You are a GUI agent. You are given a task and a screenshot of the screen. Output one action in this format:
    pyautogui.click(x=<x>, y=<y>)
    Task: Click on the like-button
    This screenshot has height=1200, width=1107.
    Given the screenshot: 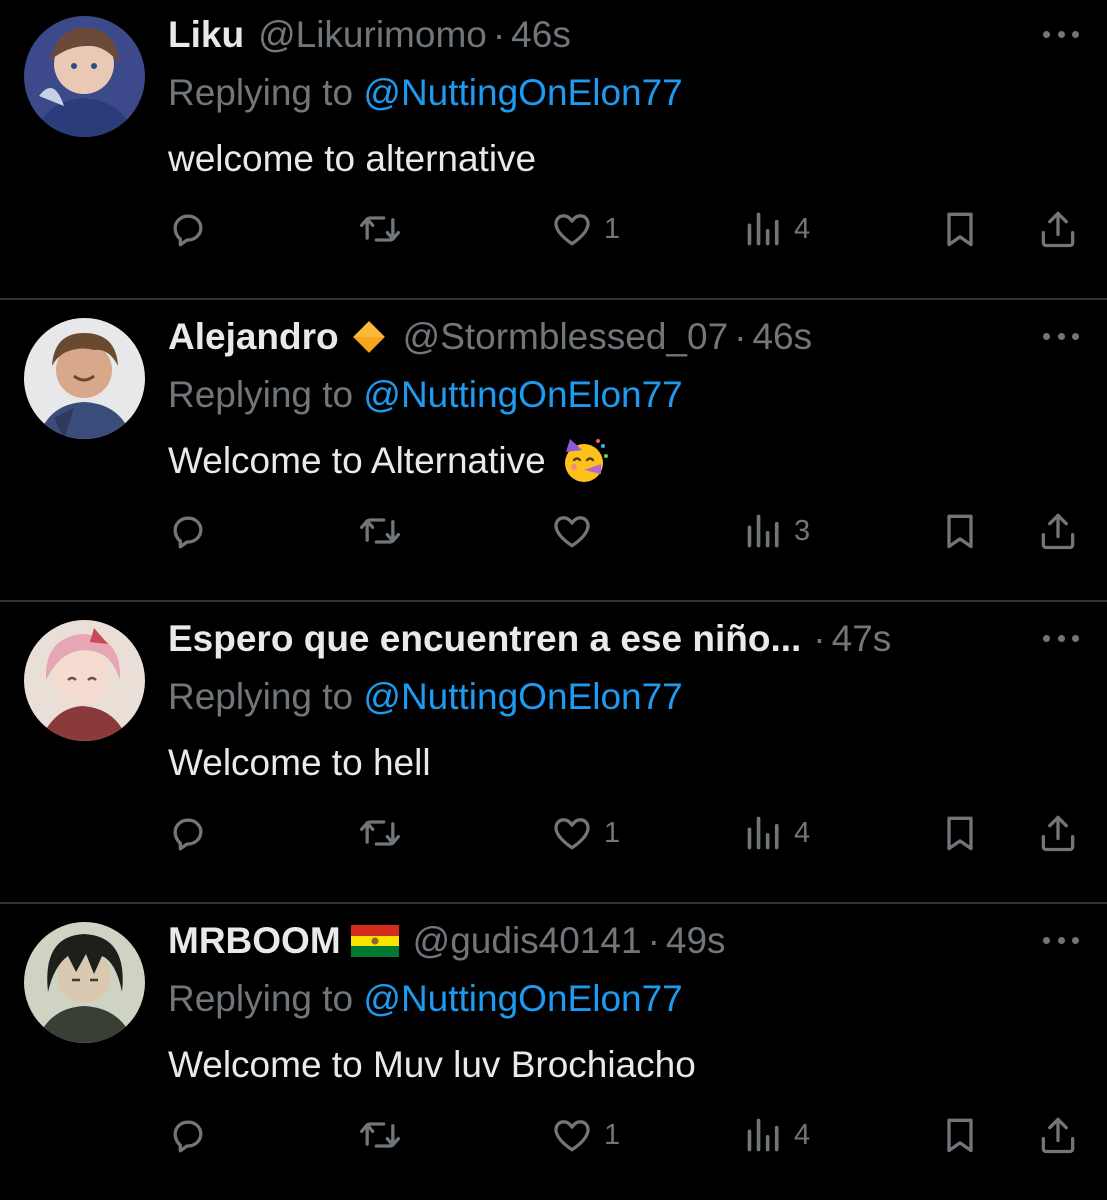 What is the action you would take?
    pyautogui.click(x=577, y=531)
    